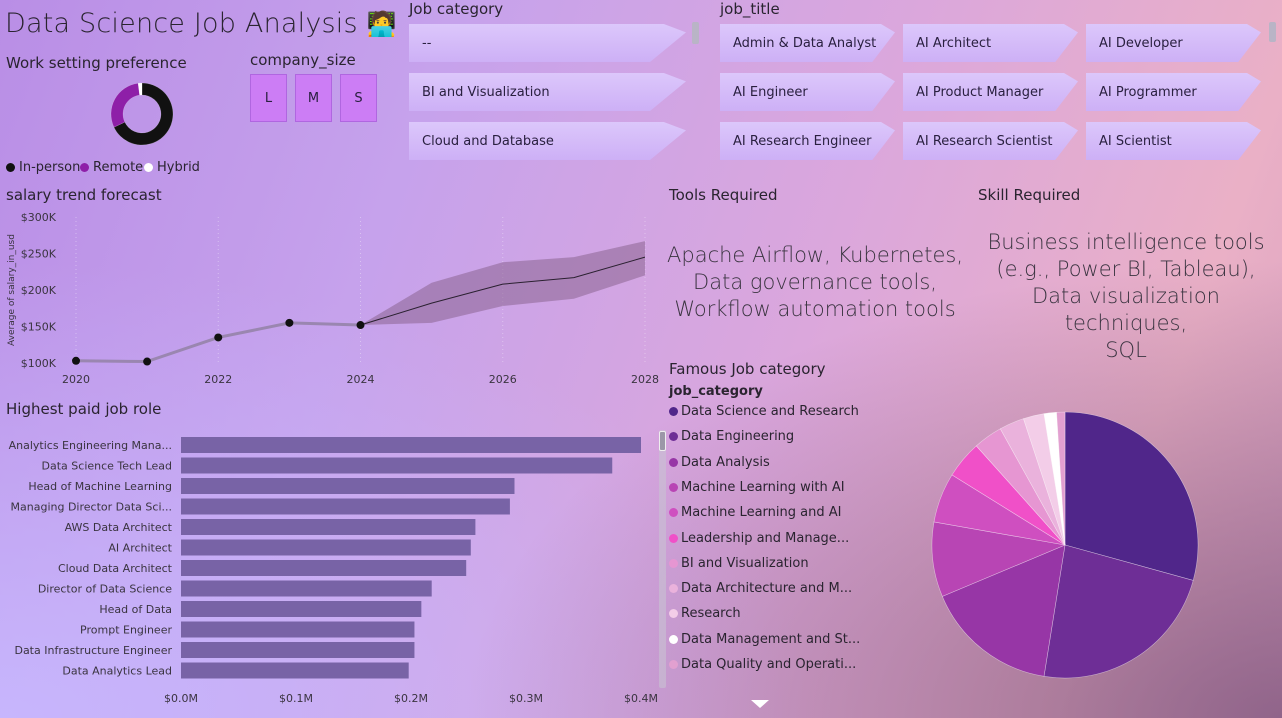  I want to click on bar-category-label: Prompt Engineer, so click(126, 630).